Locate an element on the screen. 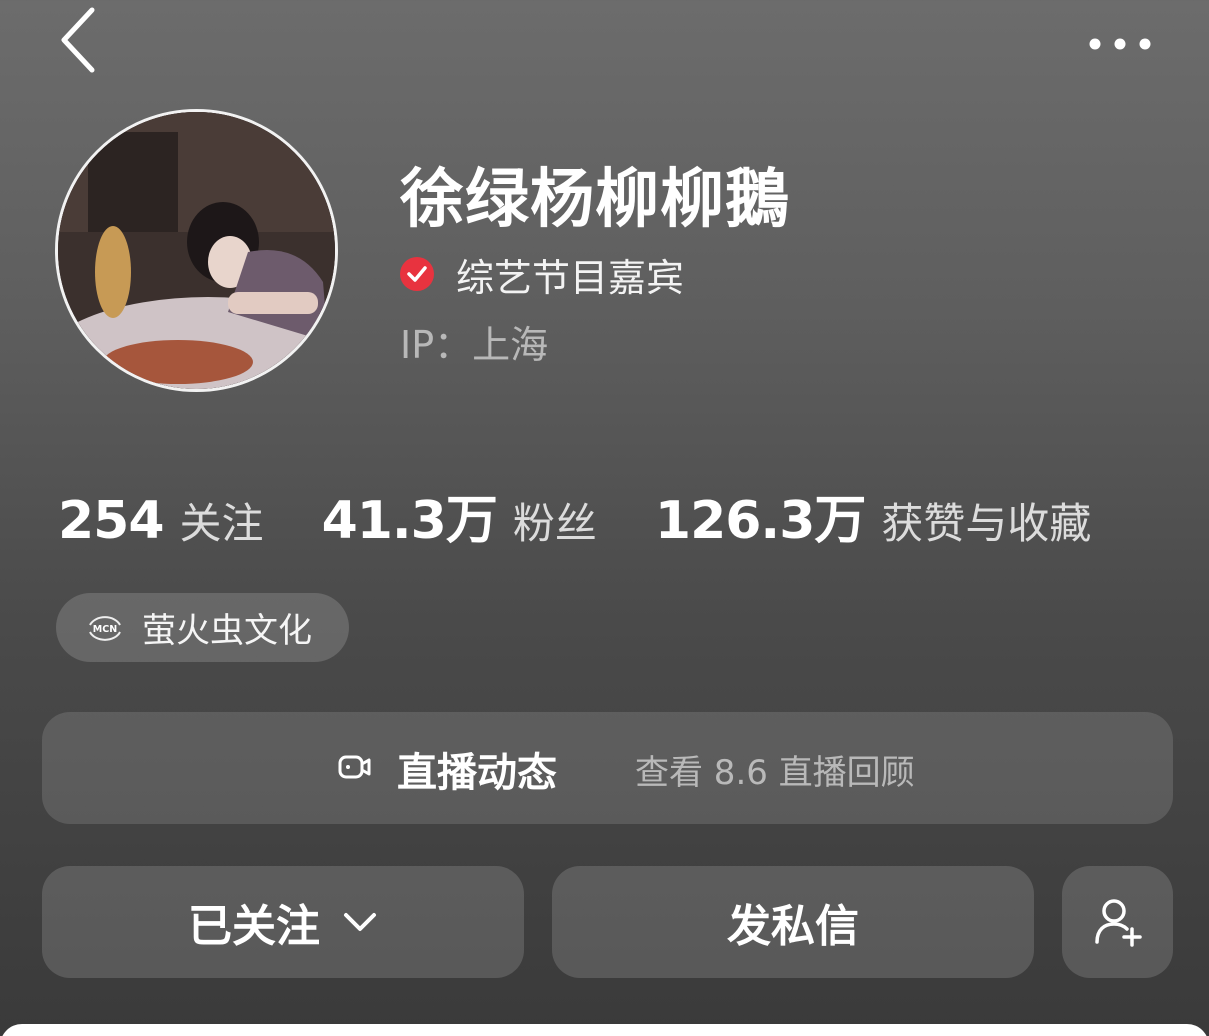 The image size is (1209, 1036). verified-check-icon is located at coordinates (417, 274).